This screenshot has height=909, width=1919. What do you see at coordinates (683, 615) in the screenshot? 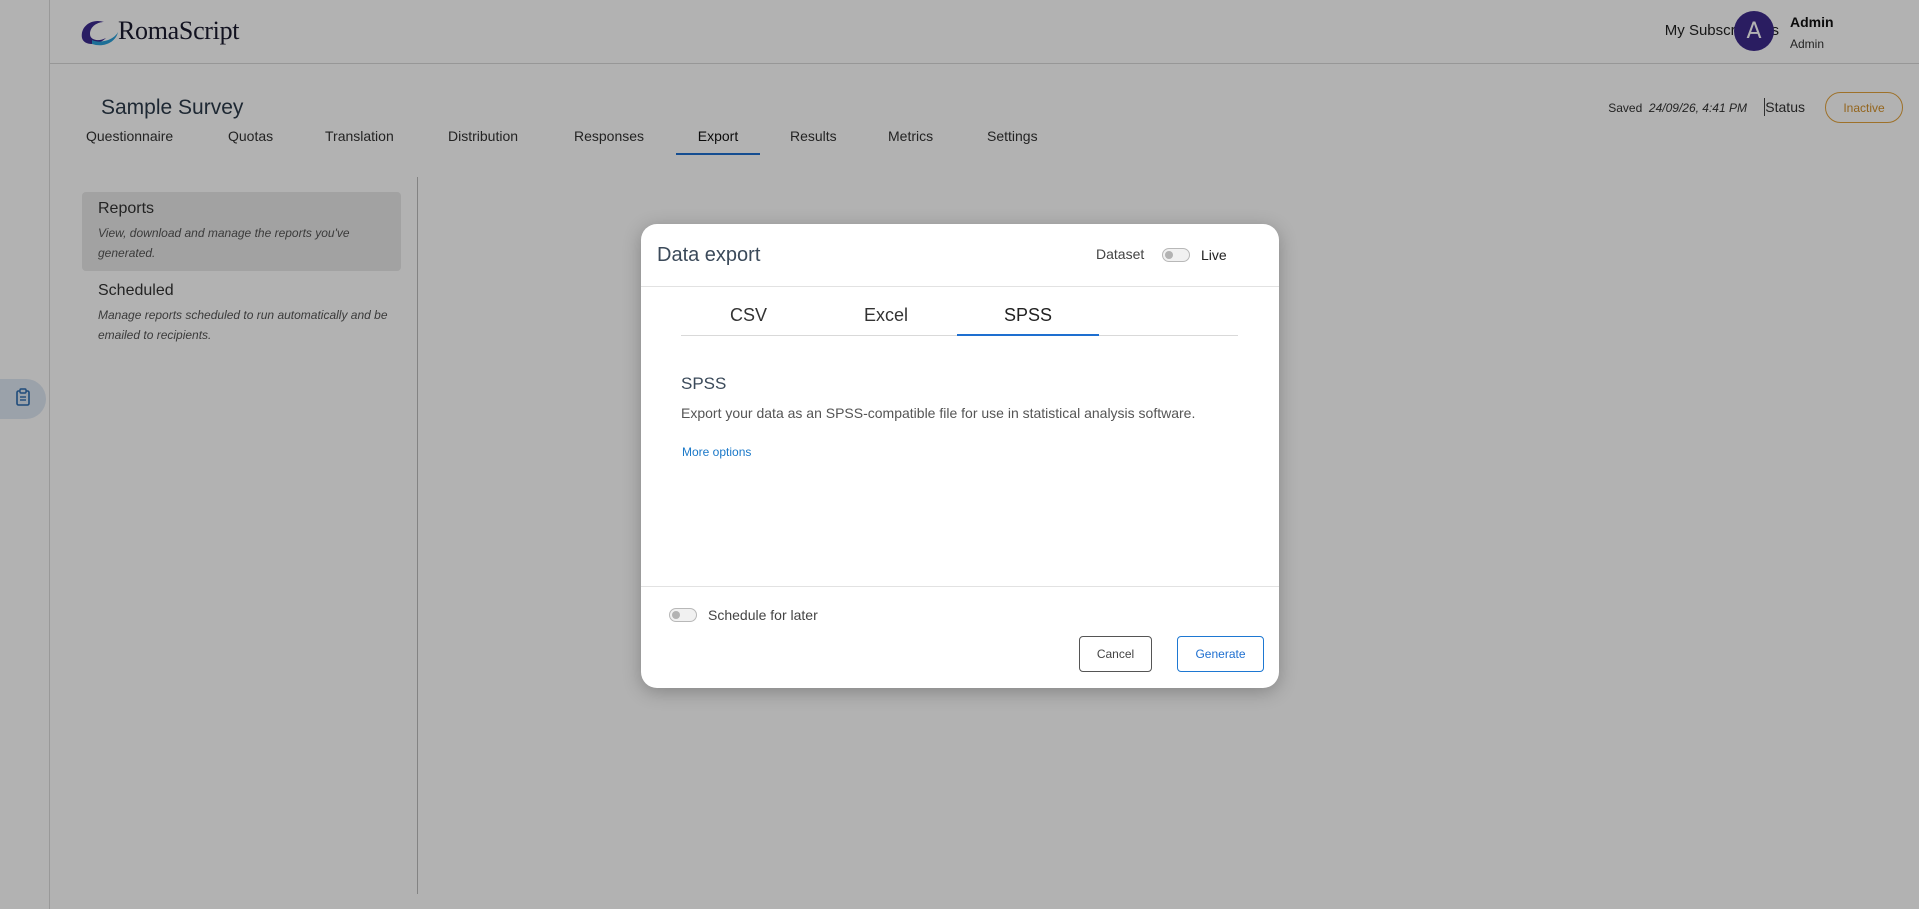
I see `schedule-toggle` at bounding box center [683, 615].